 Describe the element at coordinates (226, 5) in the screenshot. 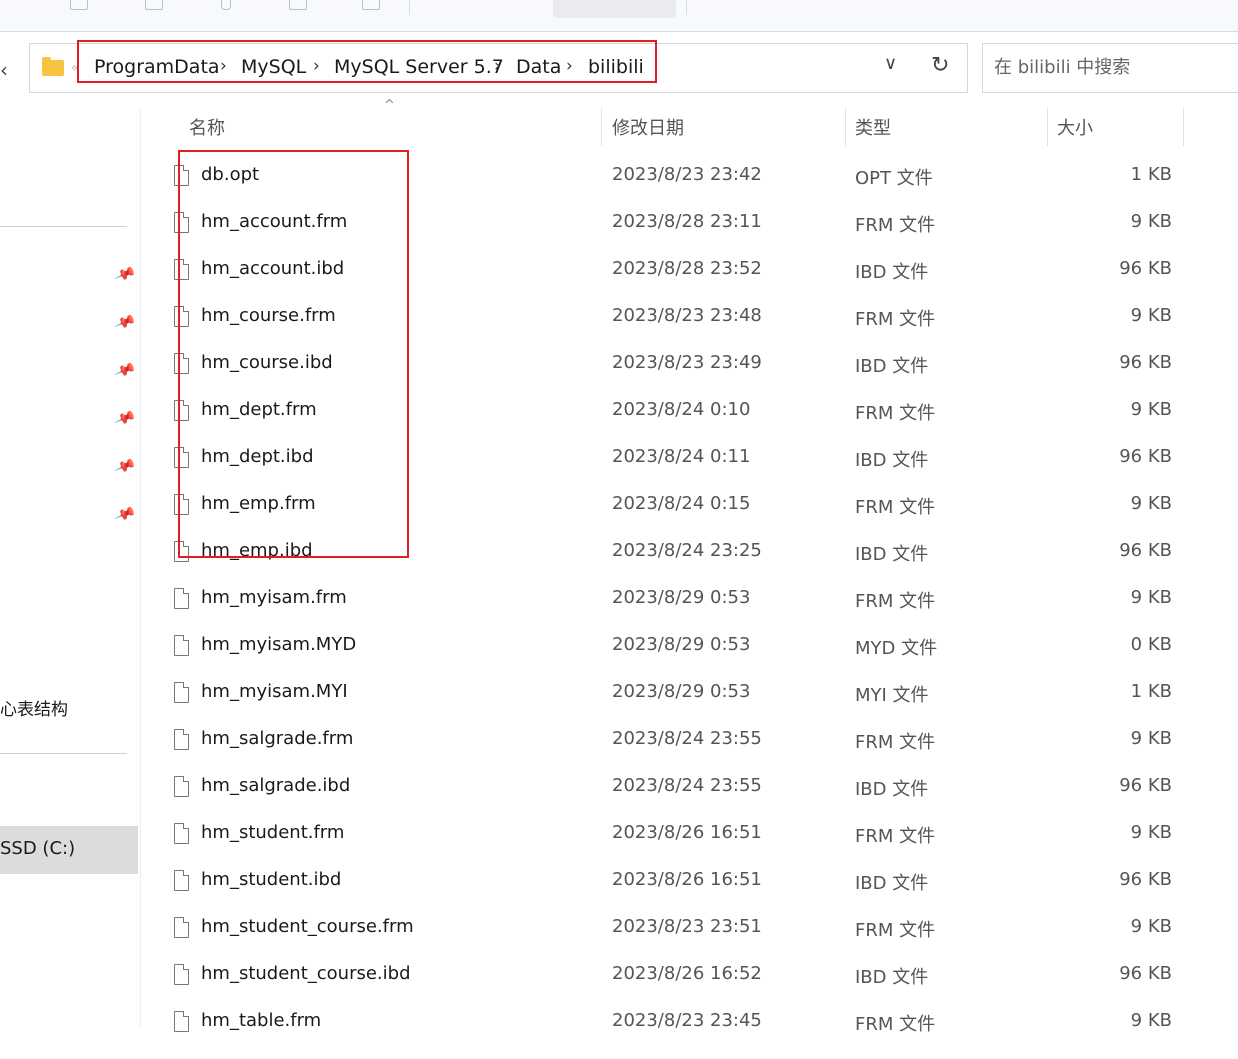

I see `paste-icon` at that location.